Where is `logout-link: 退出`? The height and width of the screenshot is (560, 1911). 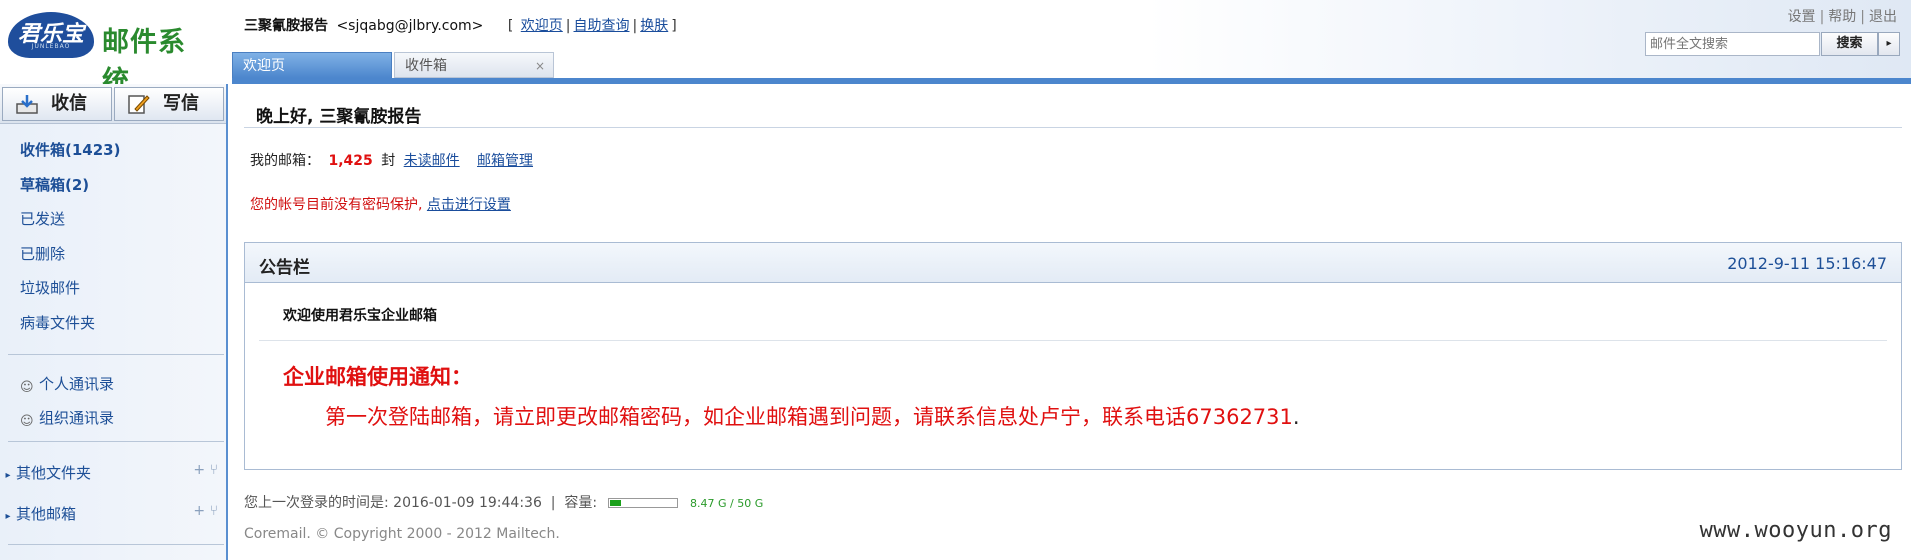
logout-link: 退出 is located at coordinates (1883, 17).